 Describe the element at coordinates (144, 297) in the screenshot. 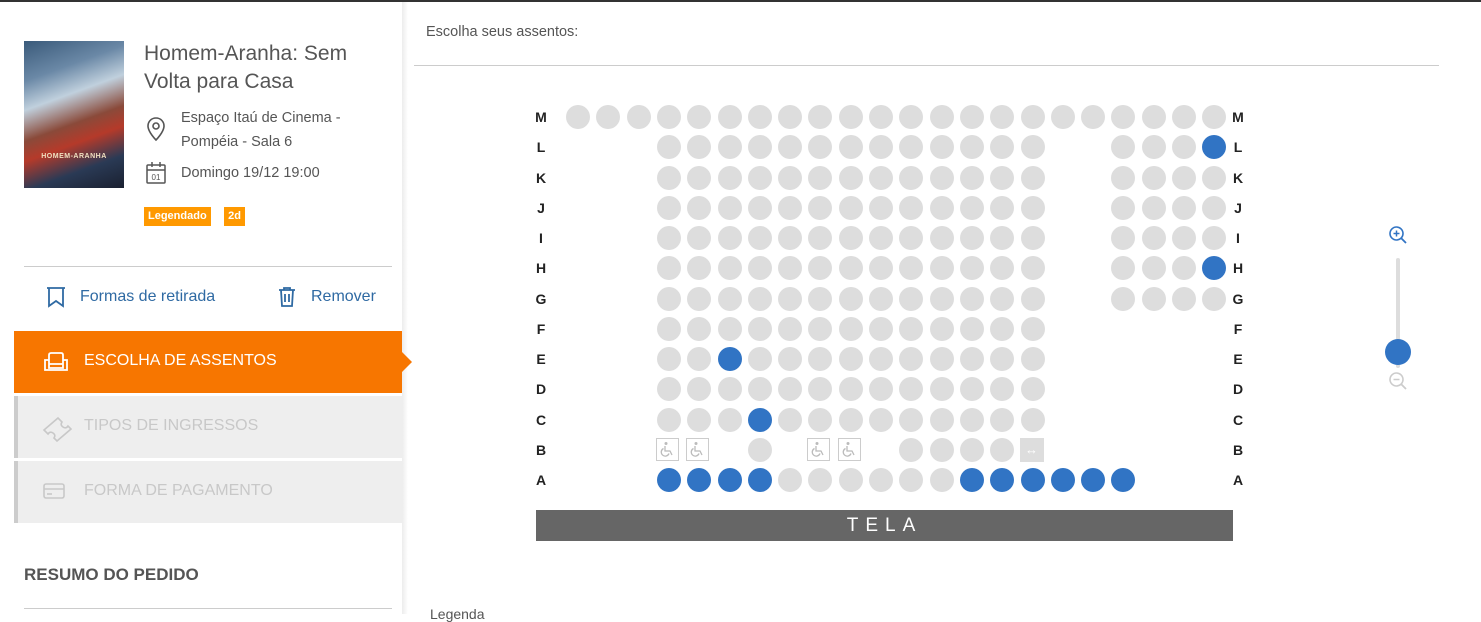

I see `pickup-options-link: Formas de retirada` at that location.